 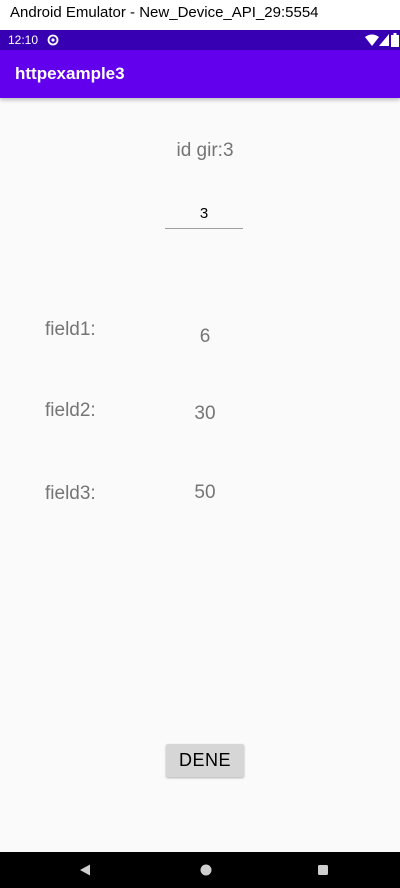 What do you see at coordinates (205, 150) in the screenshot?
I see `id-prompt-label: id gir:3` at bounding box center [205, 150].